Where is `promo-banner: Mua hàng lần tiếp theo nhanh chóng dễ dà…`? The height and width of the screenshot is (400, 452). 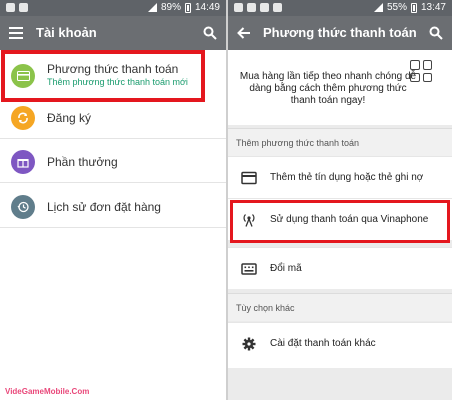
promo-banner: Mua hàng lần tiếp theo nhanh chóng dễ dà… is located at coordinates (340, 87).